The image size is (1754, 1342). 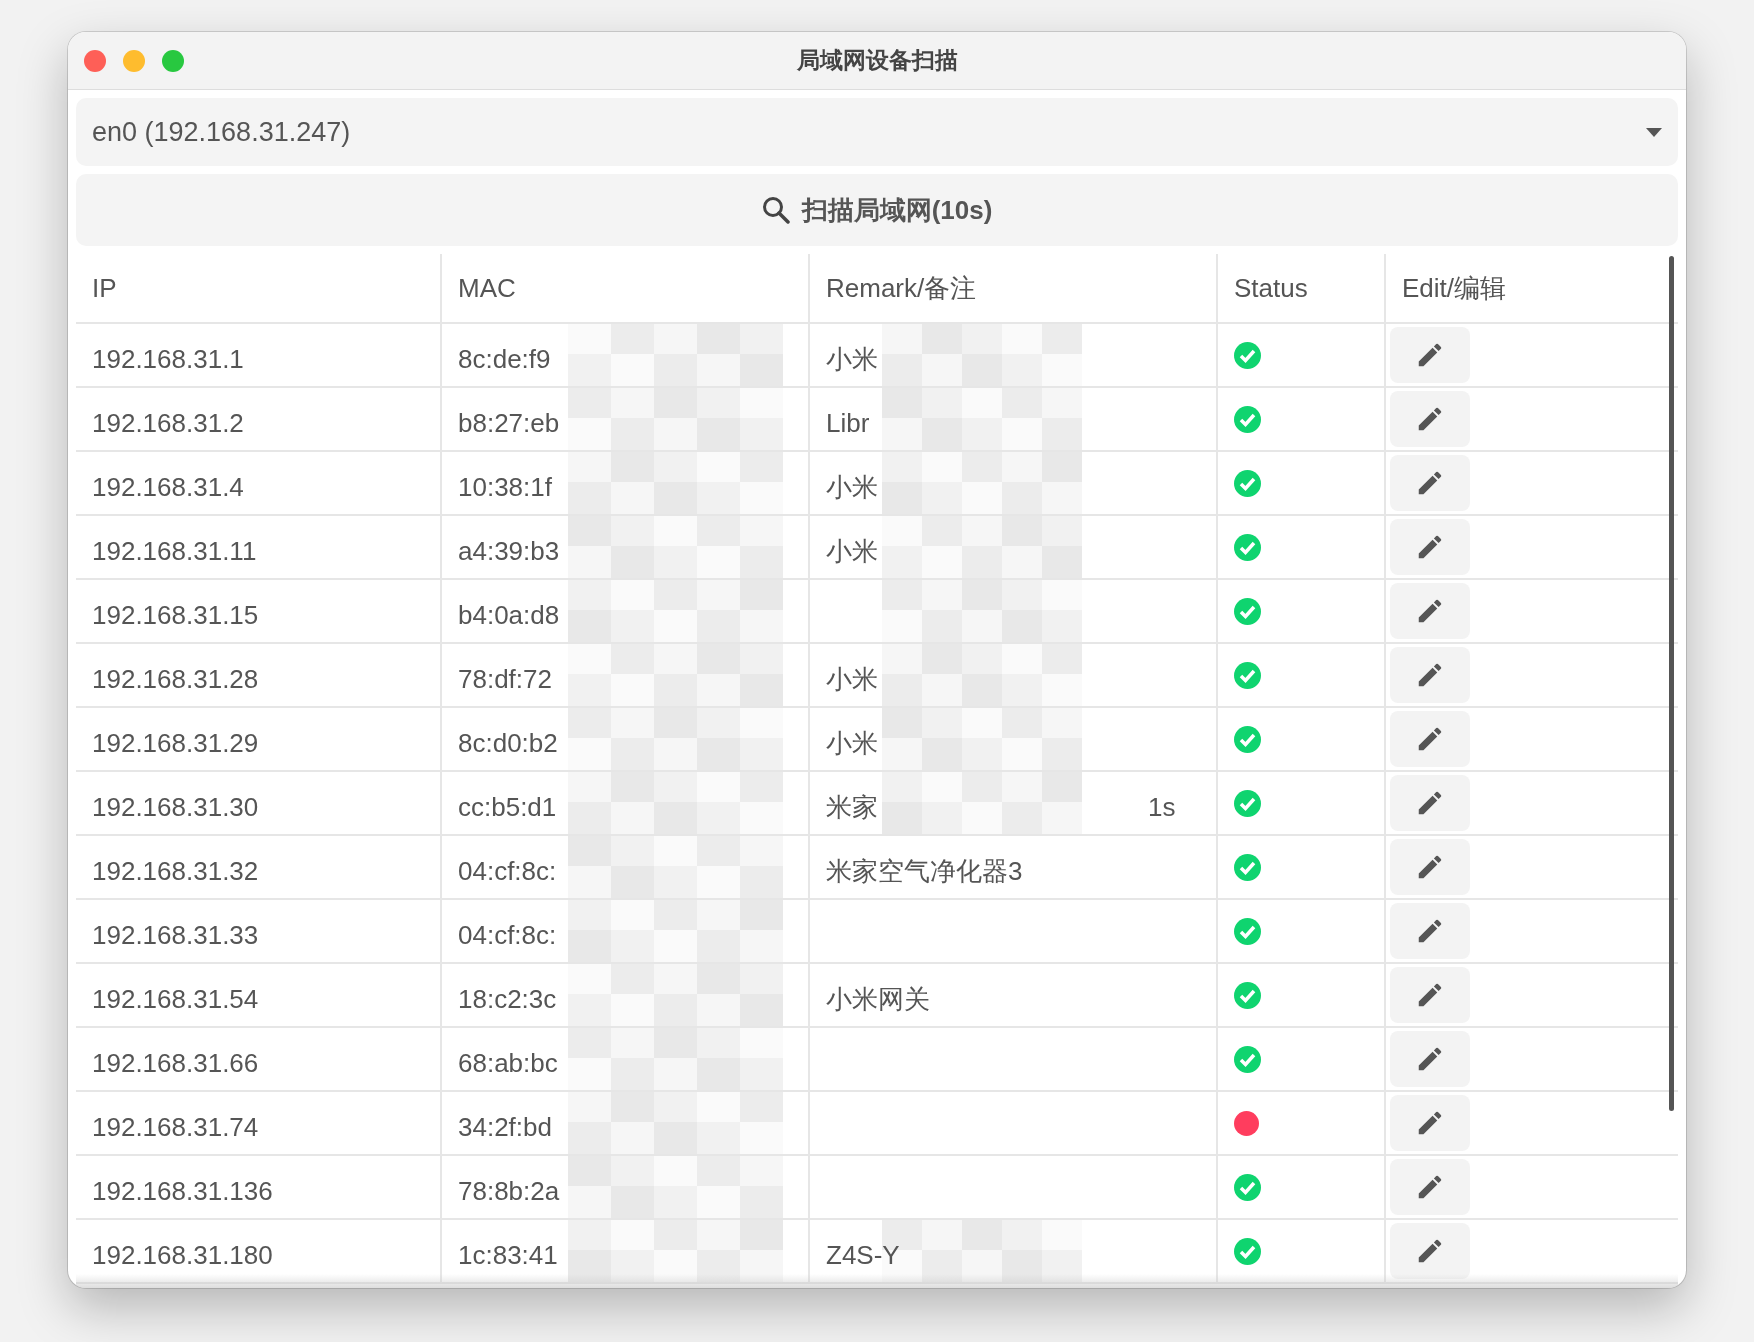 I want to click on table-cell-text: 192.168.31.28, so click(x=175, y=679).